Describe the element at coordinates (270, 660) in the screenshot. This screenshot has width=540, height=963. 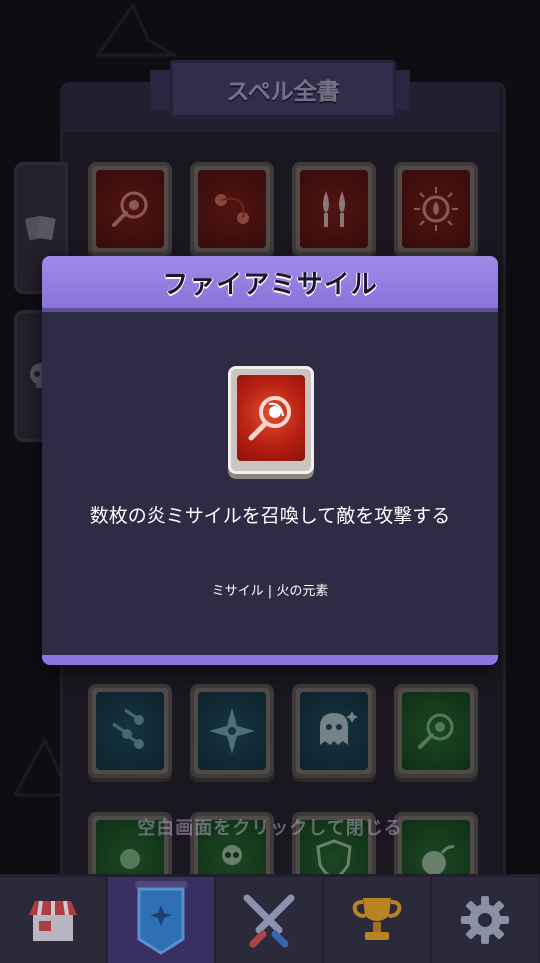
I see `modal-footer-bar` at that location.